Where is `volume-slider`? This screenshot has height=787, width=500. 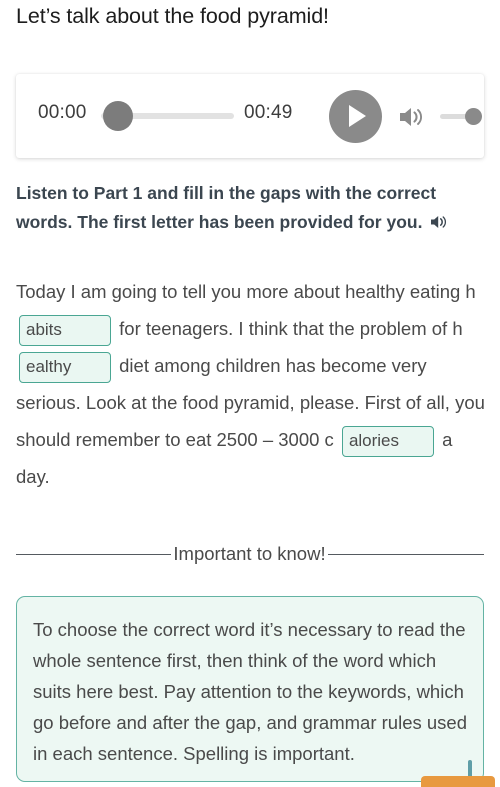
volume-slider is located at coordinates (462, 116).